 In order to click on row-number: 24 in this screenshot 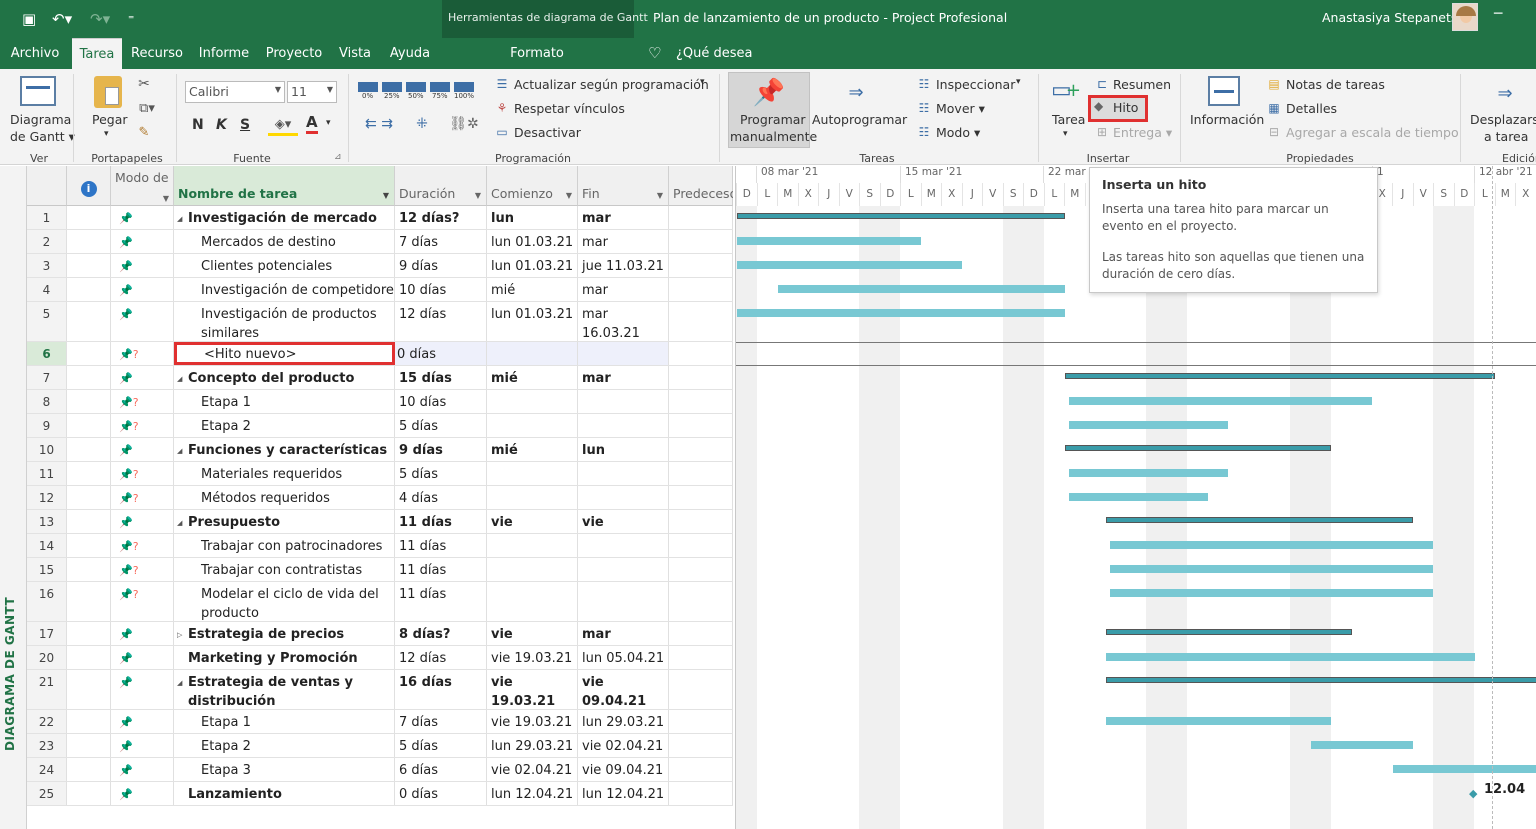, I will do `click(47, 769)`.